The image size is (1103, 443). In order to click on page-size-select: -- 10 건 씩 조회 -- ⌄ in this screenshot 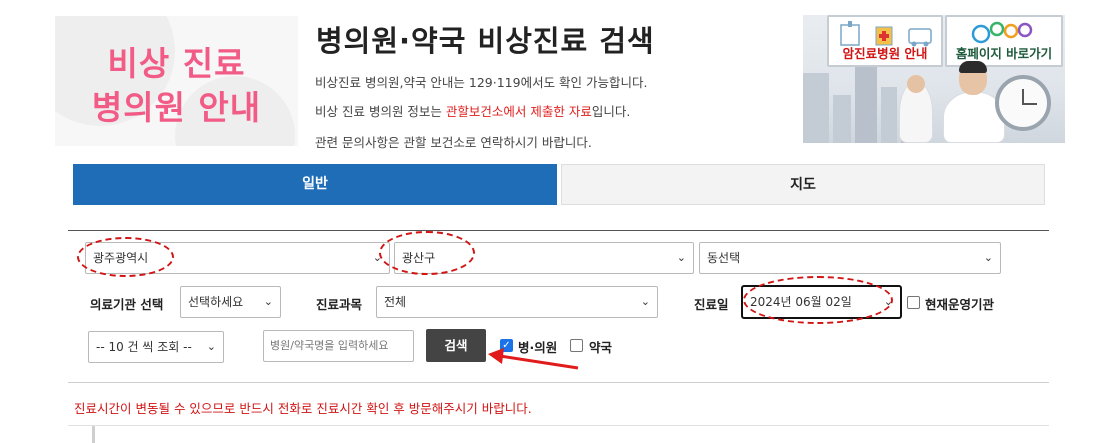, I will do `click(156, 347)`.